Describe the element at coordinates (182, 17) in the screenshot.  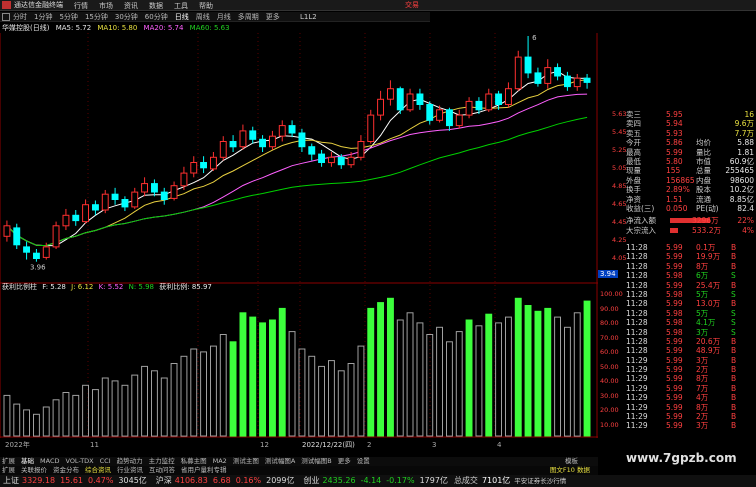
I see `period-6: 日线` at that location.